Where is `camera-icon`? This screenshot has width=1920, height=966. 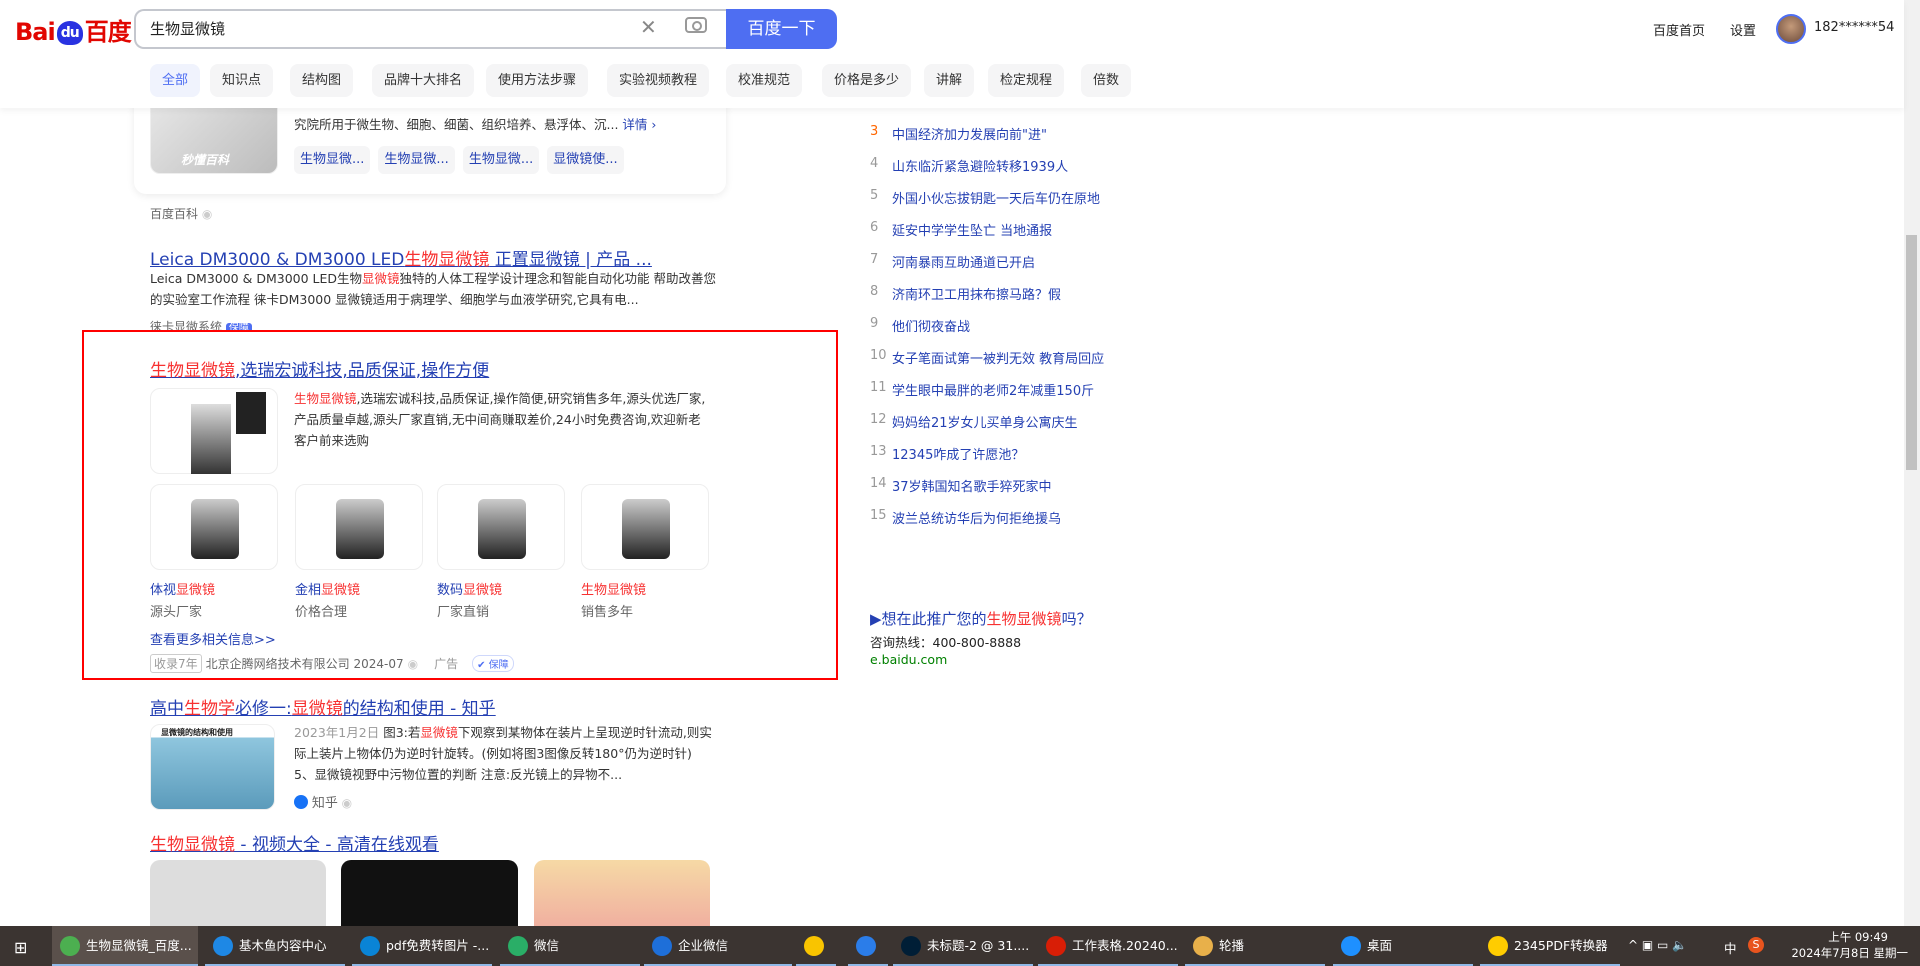 camera-icon is located at coordinates (696, 25).